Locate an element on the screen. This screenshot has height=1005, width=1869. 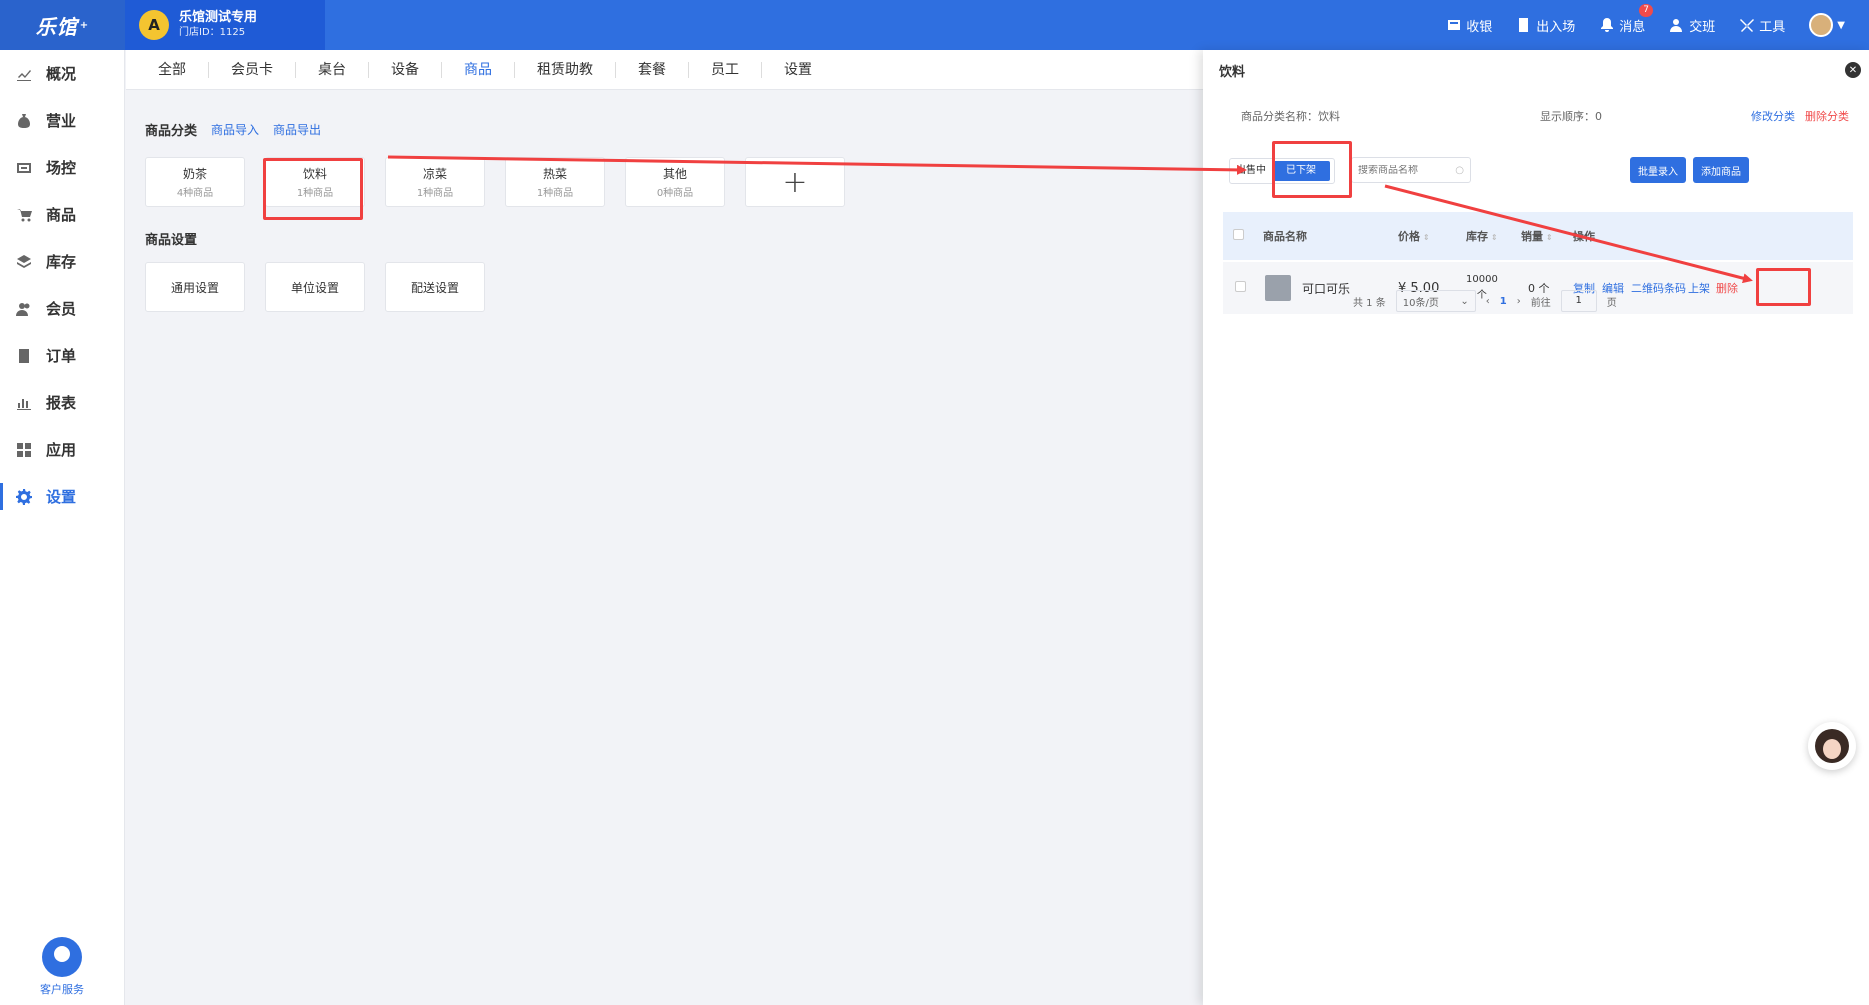
status-off-shelf-tab: 已下架 is located at coordinates (1301, 171).